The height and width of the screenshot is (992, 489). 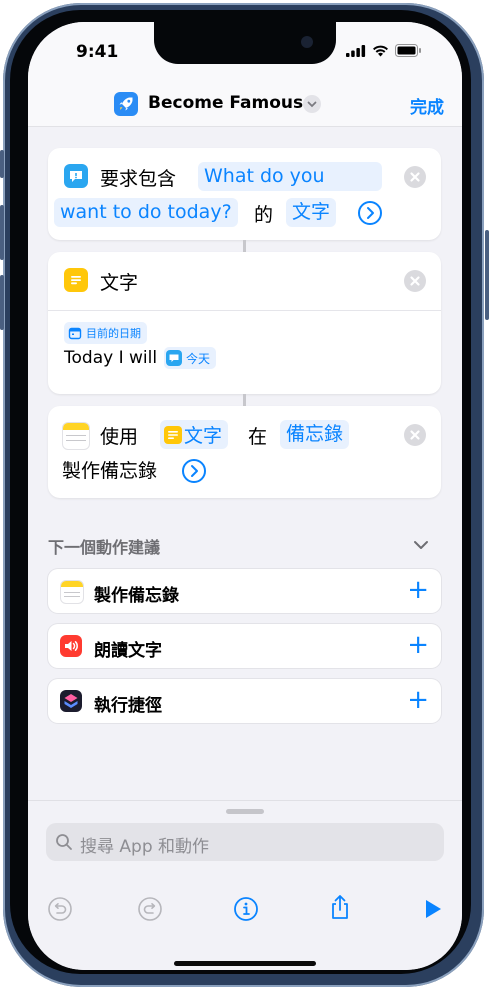 I want to click on search-input: 搜尋 App 和動作, so click(x=245, y=842).